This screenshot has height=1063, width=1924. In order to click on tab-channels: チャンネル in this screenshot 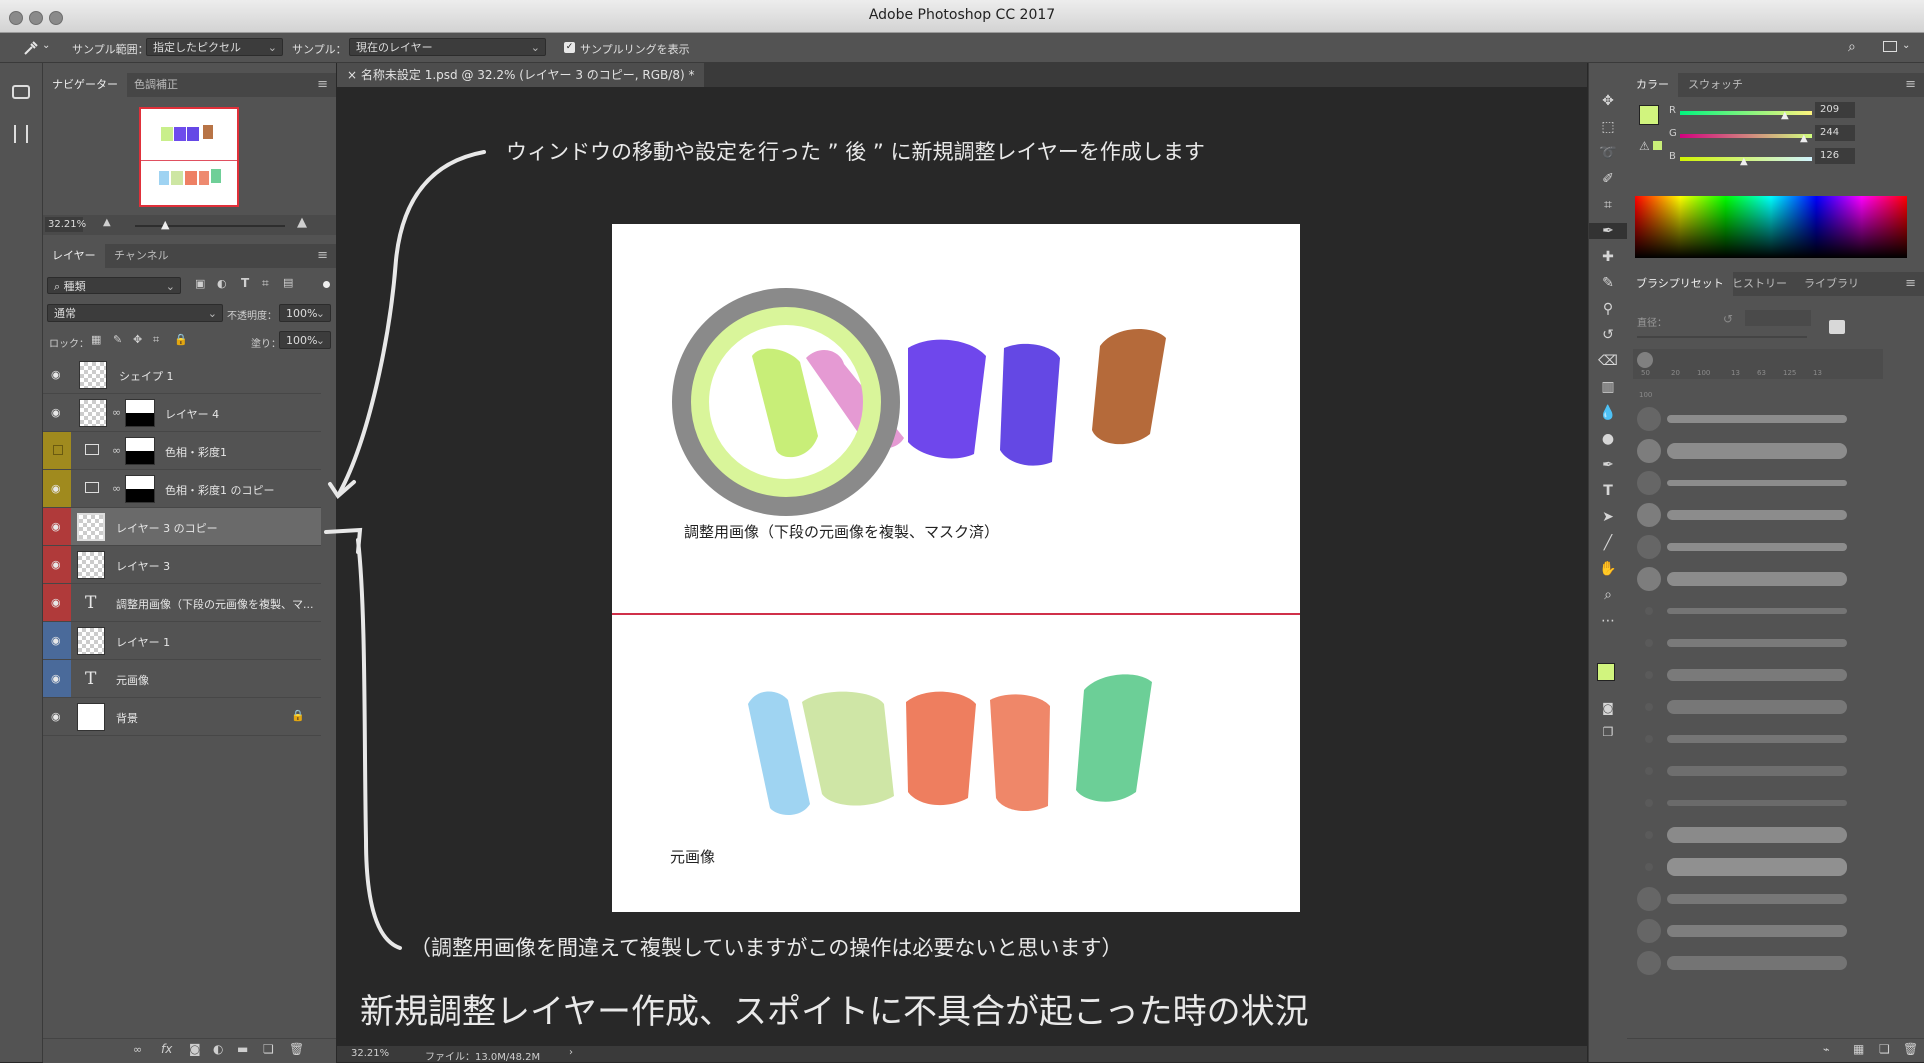, I will do `click(141, 256)`.